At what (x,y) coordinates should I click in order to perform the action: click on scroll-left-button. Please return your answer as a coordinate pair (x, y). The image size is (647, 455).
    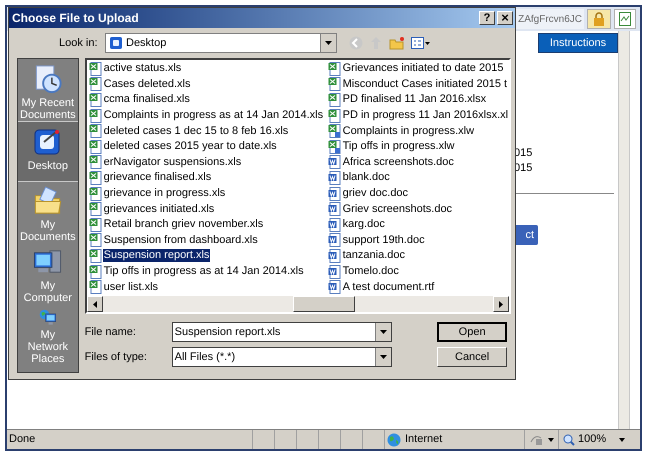
    Looking at the image, I should click on (94, 304).